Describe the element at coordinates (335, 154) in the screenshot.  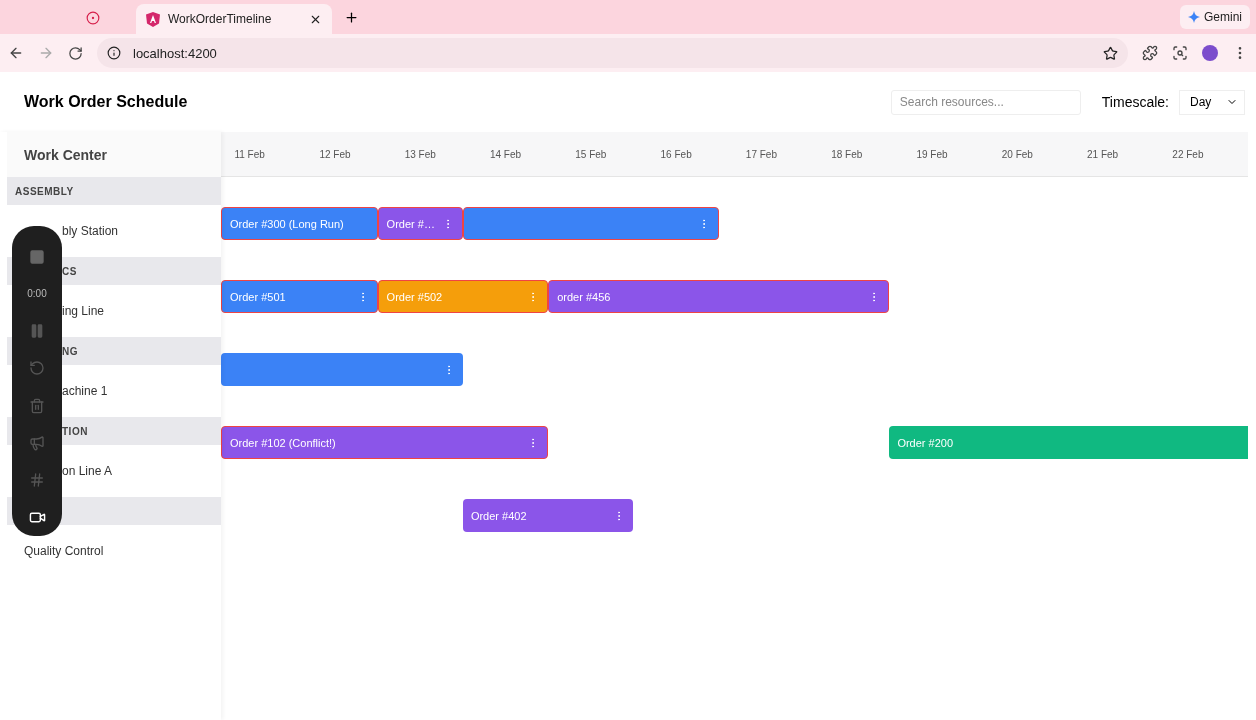
I see `date-label: 12 Feb` at that location.